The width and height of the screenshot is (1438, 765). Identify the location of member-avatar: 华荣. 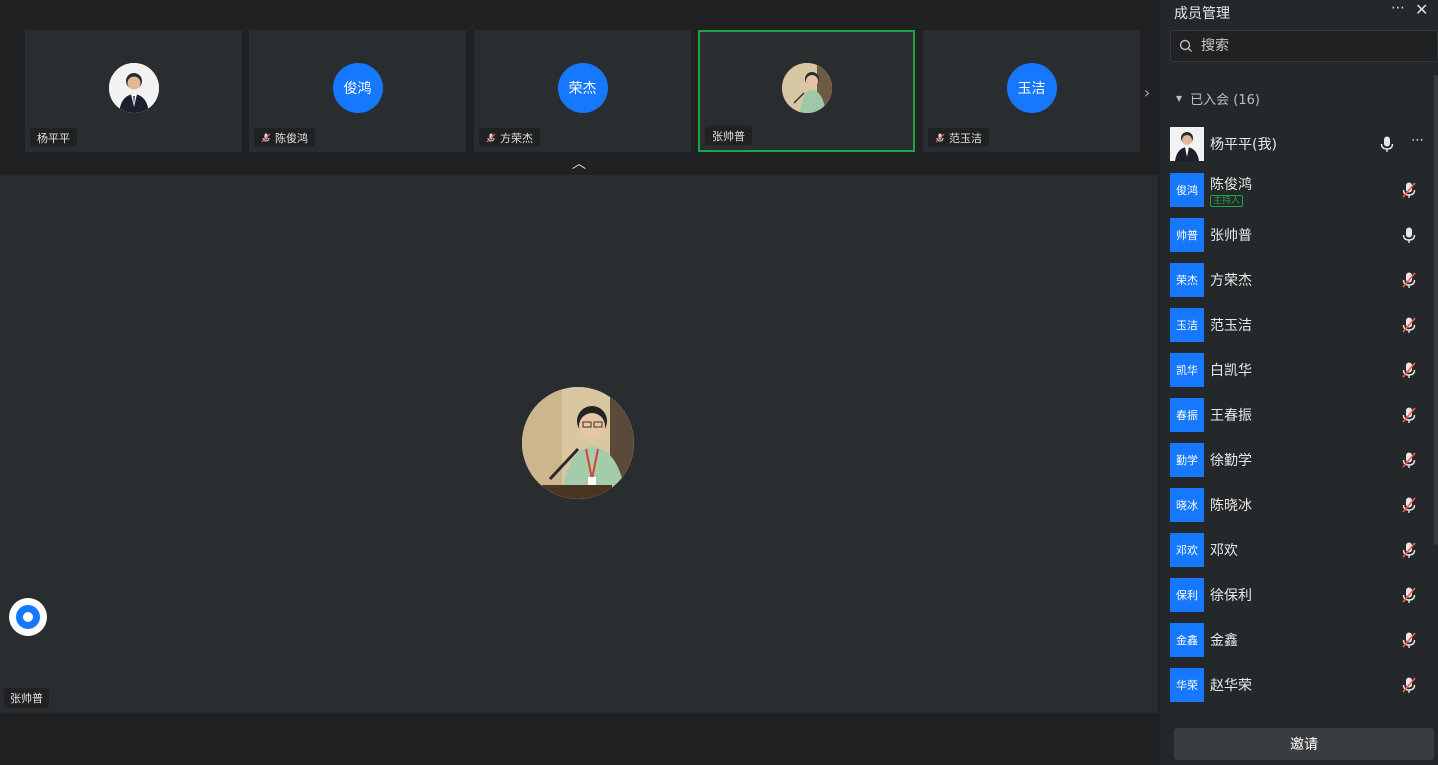
(1187, 685).